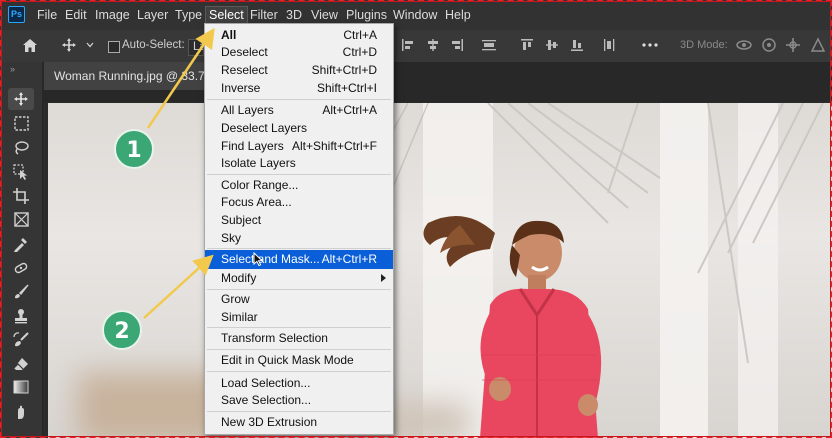  Describe the element at coordinates (21, 413) in the screenshot. I see `smudge-tool-icon` at that location.